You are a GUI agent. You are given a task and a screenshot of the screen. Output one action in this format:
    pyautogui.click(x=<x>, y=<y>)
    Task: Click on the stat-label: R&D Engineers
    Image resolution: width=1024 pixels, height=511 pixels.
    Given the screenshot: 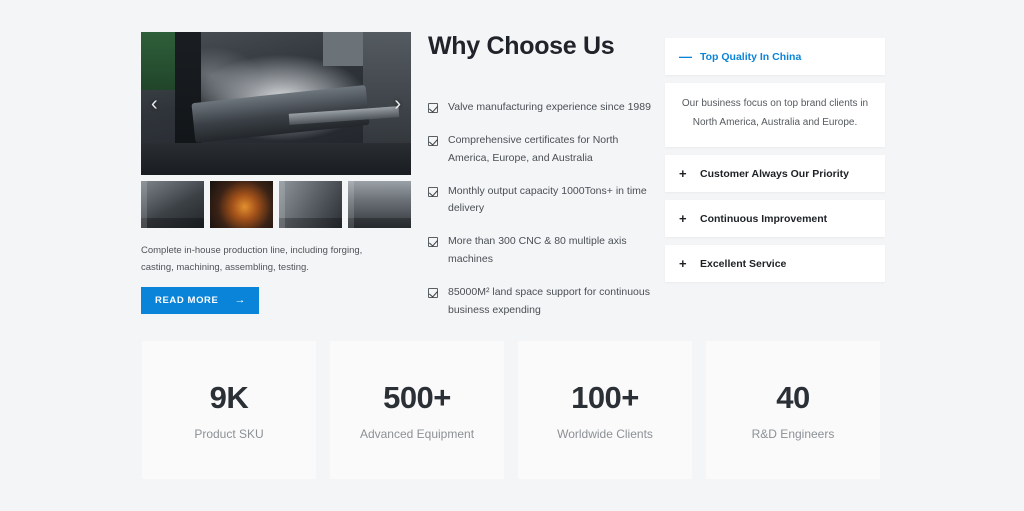 What is the action you would take?
    pyautogui.click(x=793, y=433)
    